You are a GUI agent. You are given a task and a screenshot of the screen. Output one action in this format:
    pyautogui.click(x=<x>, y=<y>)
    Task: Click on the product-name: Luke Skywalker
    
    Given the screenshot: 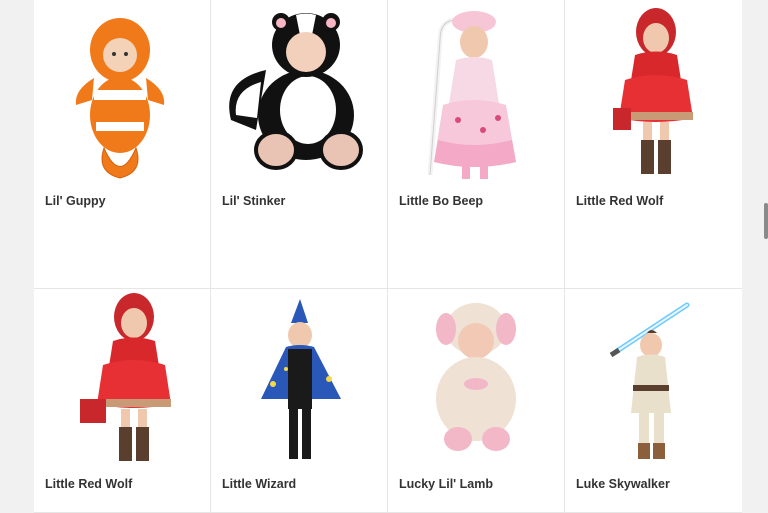 What is the action you would take?
    pyautogui.click(x=623, y=484)
    